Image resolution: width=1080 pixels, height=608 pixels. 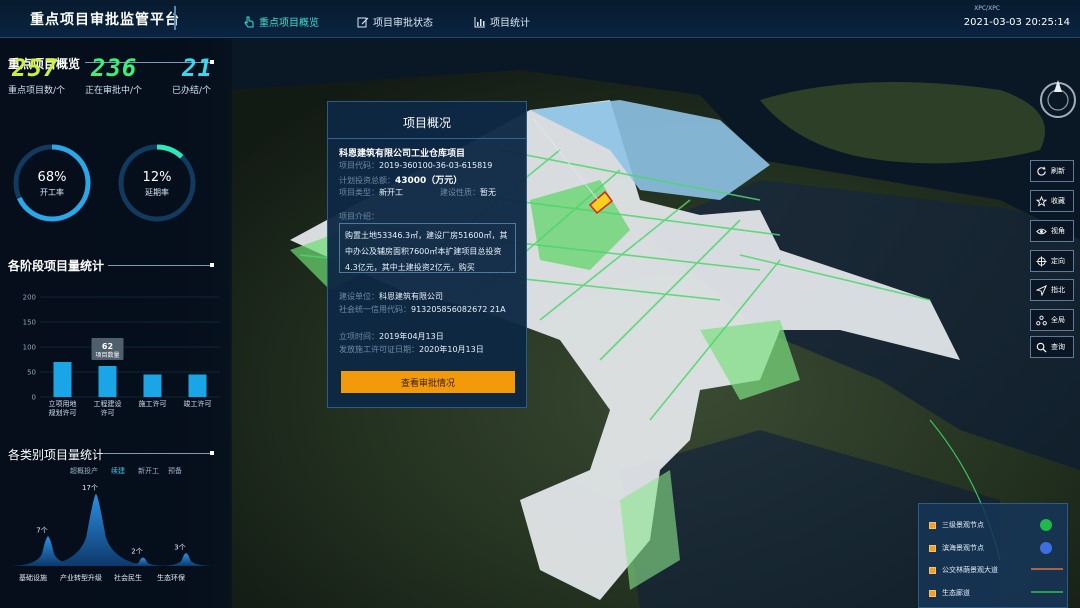 I want to click on filter-new-start: 新开工, so click(x=148, y=471).